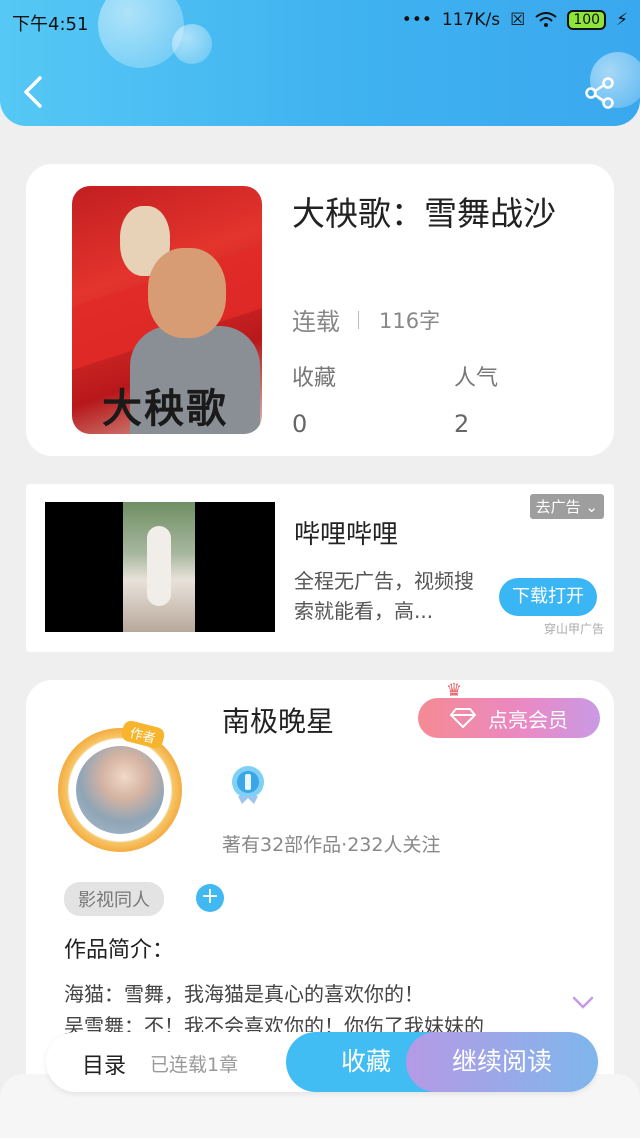 The height and width of the screenshot is (1138, 640). I want to click on toc-button: 目录, so click(104, 1064).